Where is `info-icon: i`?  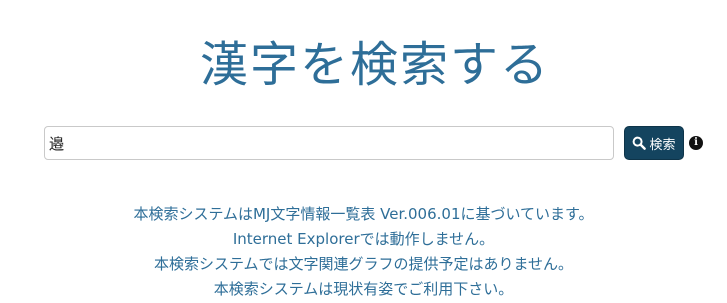
info-icon: i is located at coordinates (696, 143).